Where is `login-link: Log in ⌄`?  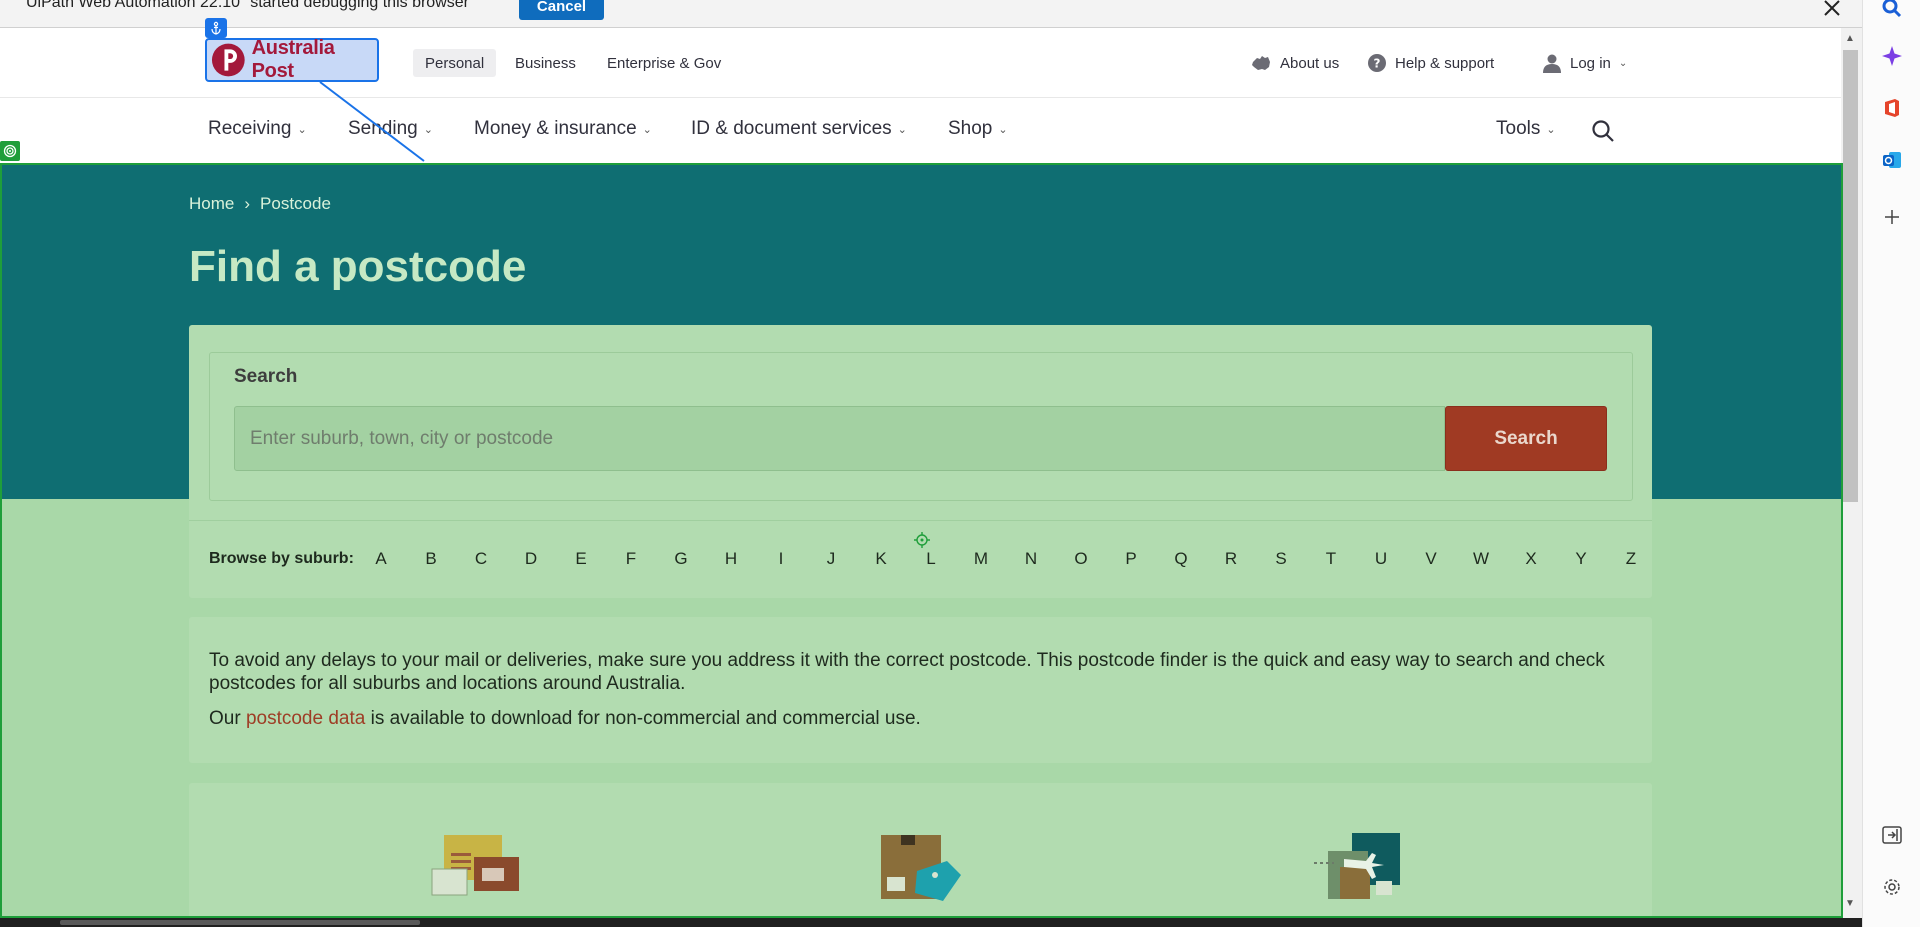 login-link: Log in ⌄ is located at coordinates (1584, 63).